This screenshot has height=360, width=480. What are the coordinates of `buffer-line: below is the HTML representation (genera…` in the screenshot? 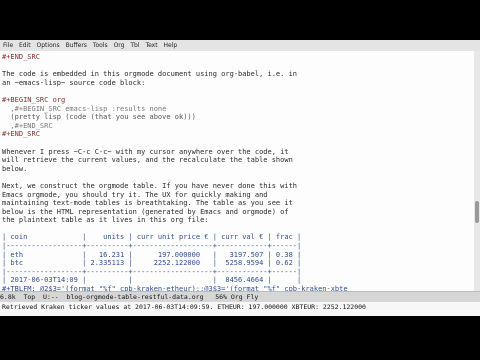 It's located at (237, 212).